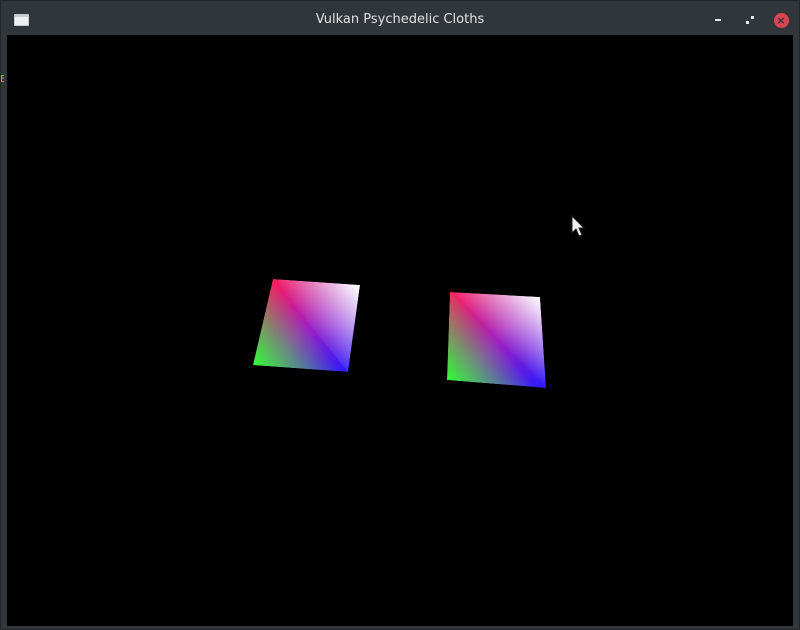 The image size is (800, 630). I want to click on left-cloth, so click(306, 325).